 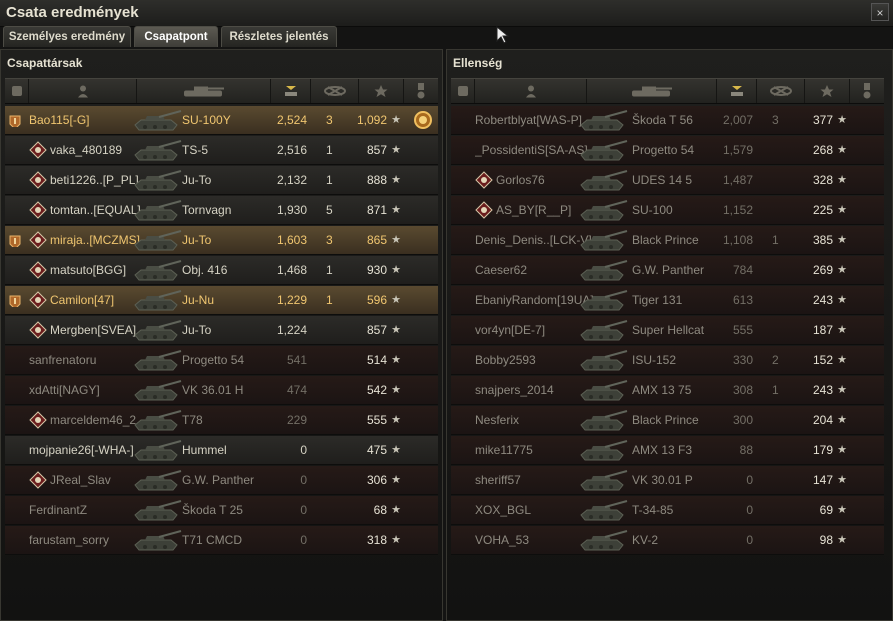 I want to click on window-title: Csata eredmények, so click(x=72, y=12).